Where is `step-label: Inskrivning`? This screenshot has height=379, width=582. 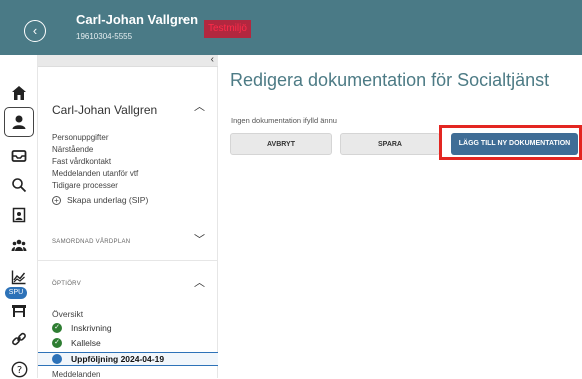 step-label: Inskrivning is located at coordinates (91, 328).